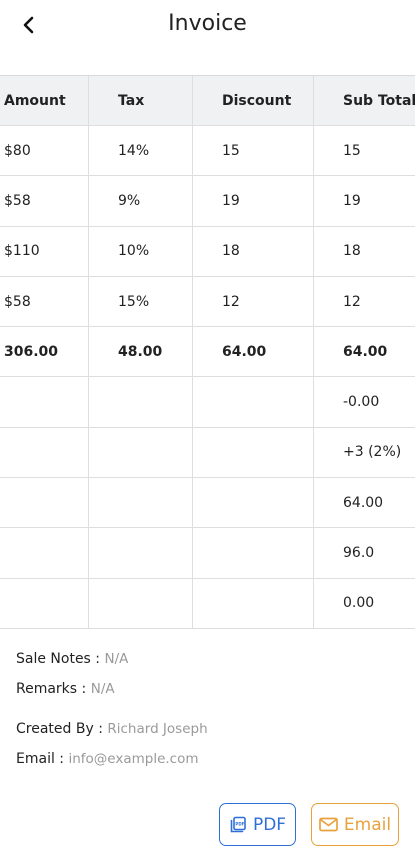  Describe the element at coordinates (253, 301) in the screenshot. I see `discount-cell: 12` at that location.